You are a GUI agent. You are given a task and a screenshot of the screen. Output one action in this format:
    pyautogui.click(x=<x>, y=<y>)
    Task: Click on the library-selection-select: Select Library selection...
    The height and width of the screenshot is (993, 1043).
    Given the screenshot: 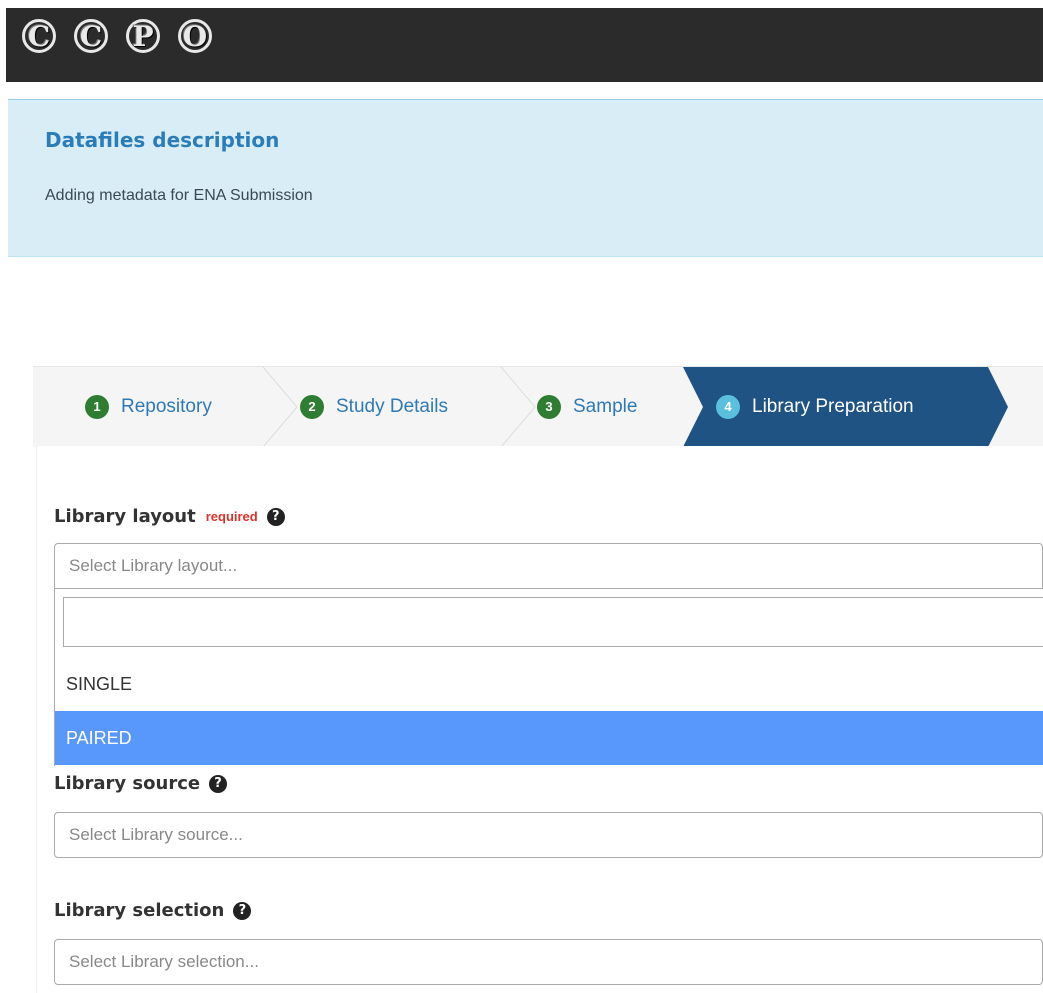 What is the action you would take?
    pyautogui.click(x=548, y=962)
    